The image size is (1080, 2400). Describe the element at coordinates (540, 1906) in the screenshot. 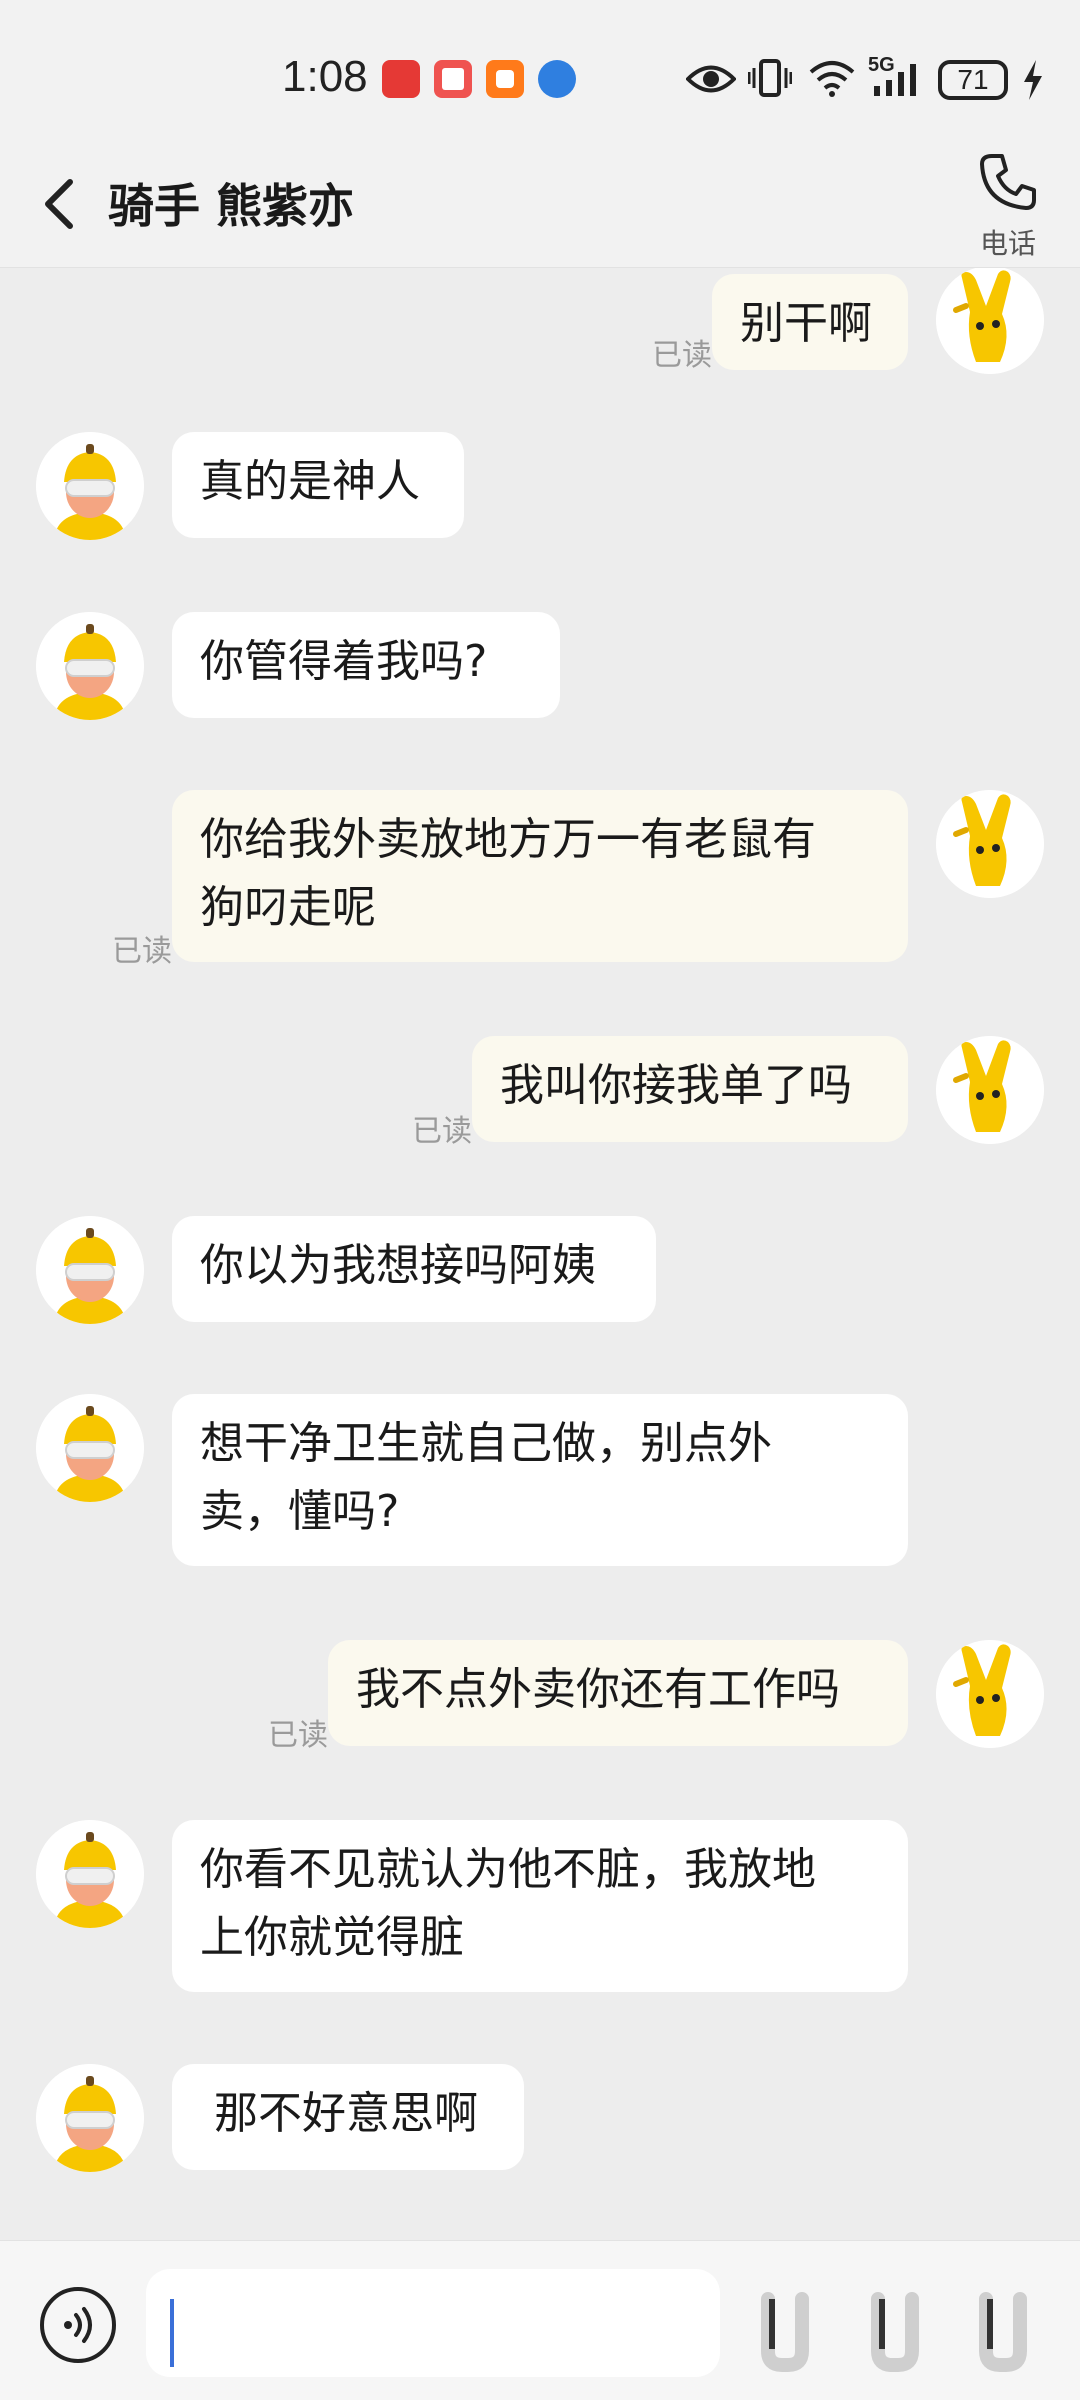

I see `message-bubble: 你看不见就认为他不脏，我放地 上你就觉得脏` at that location.